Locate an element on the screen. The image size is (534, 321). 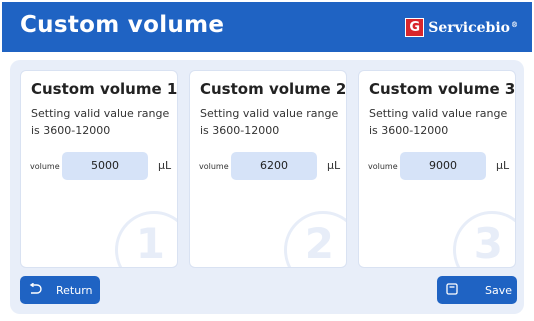
watermark-number: 1 is located at coordinates (150, 243).